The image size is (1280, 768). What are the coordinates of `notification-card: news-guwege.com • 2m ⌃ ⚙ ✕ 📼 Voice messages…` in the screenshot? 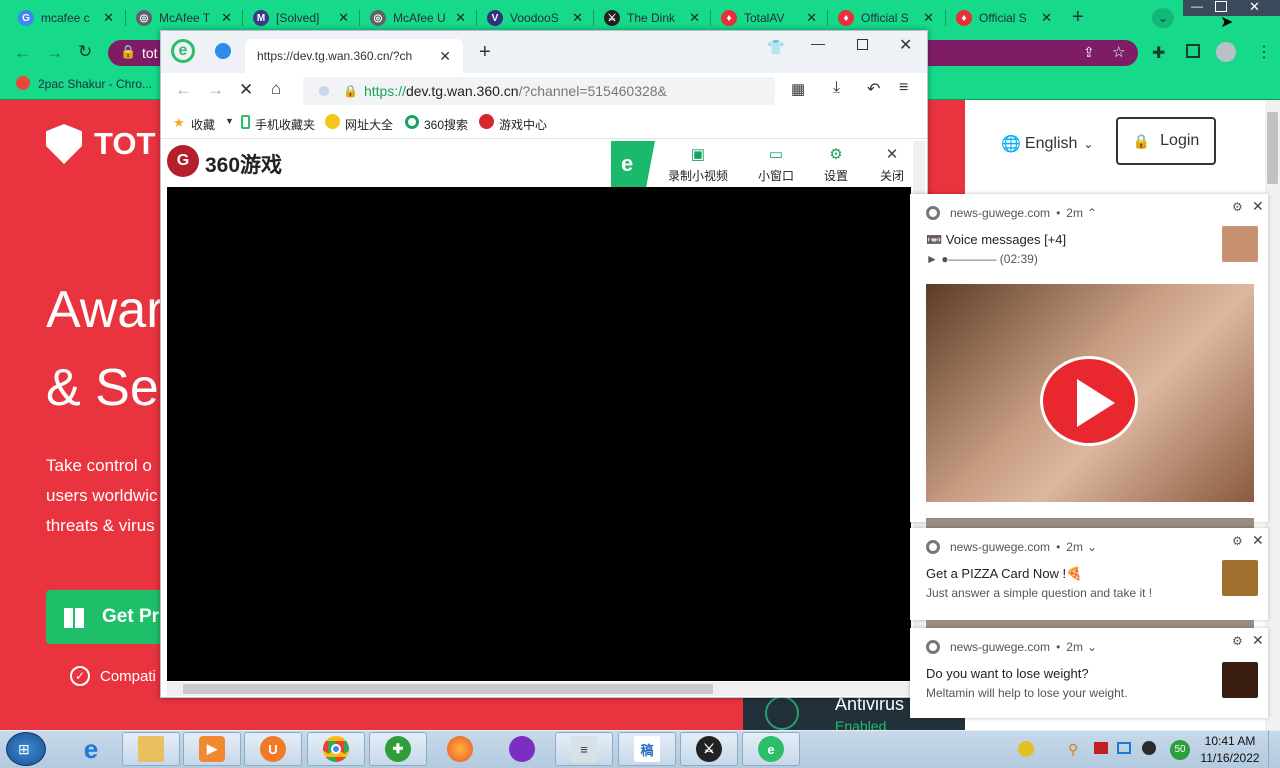 It's located at (1089, 358).